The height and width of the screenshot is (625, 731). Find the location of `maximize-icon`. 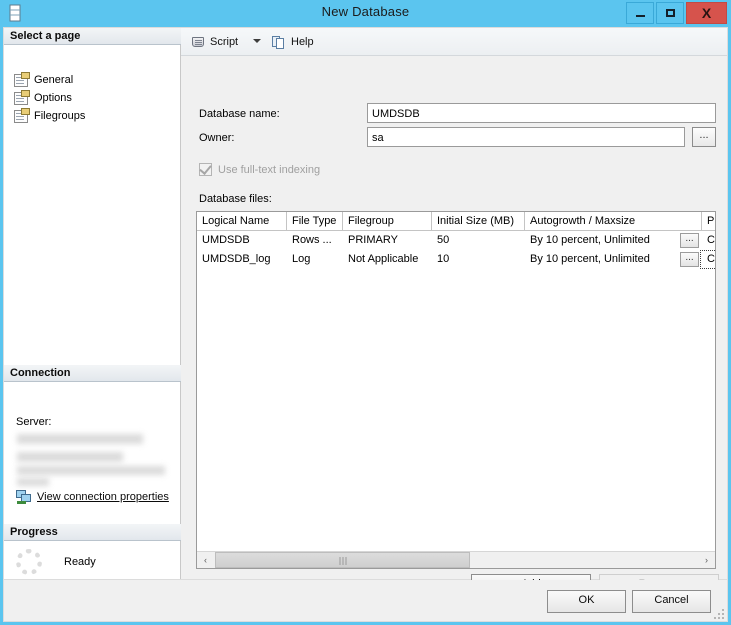

maximize-icon is located at coordinates (670, 13).